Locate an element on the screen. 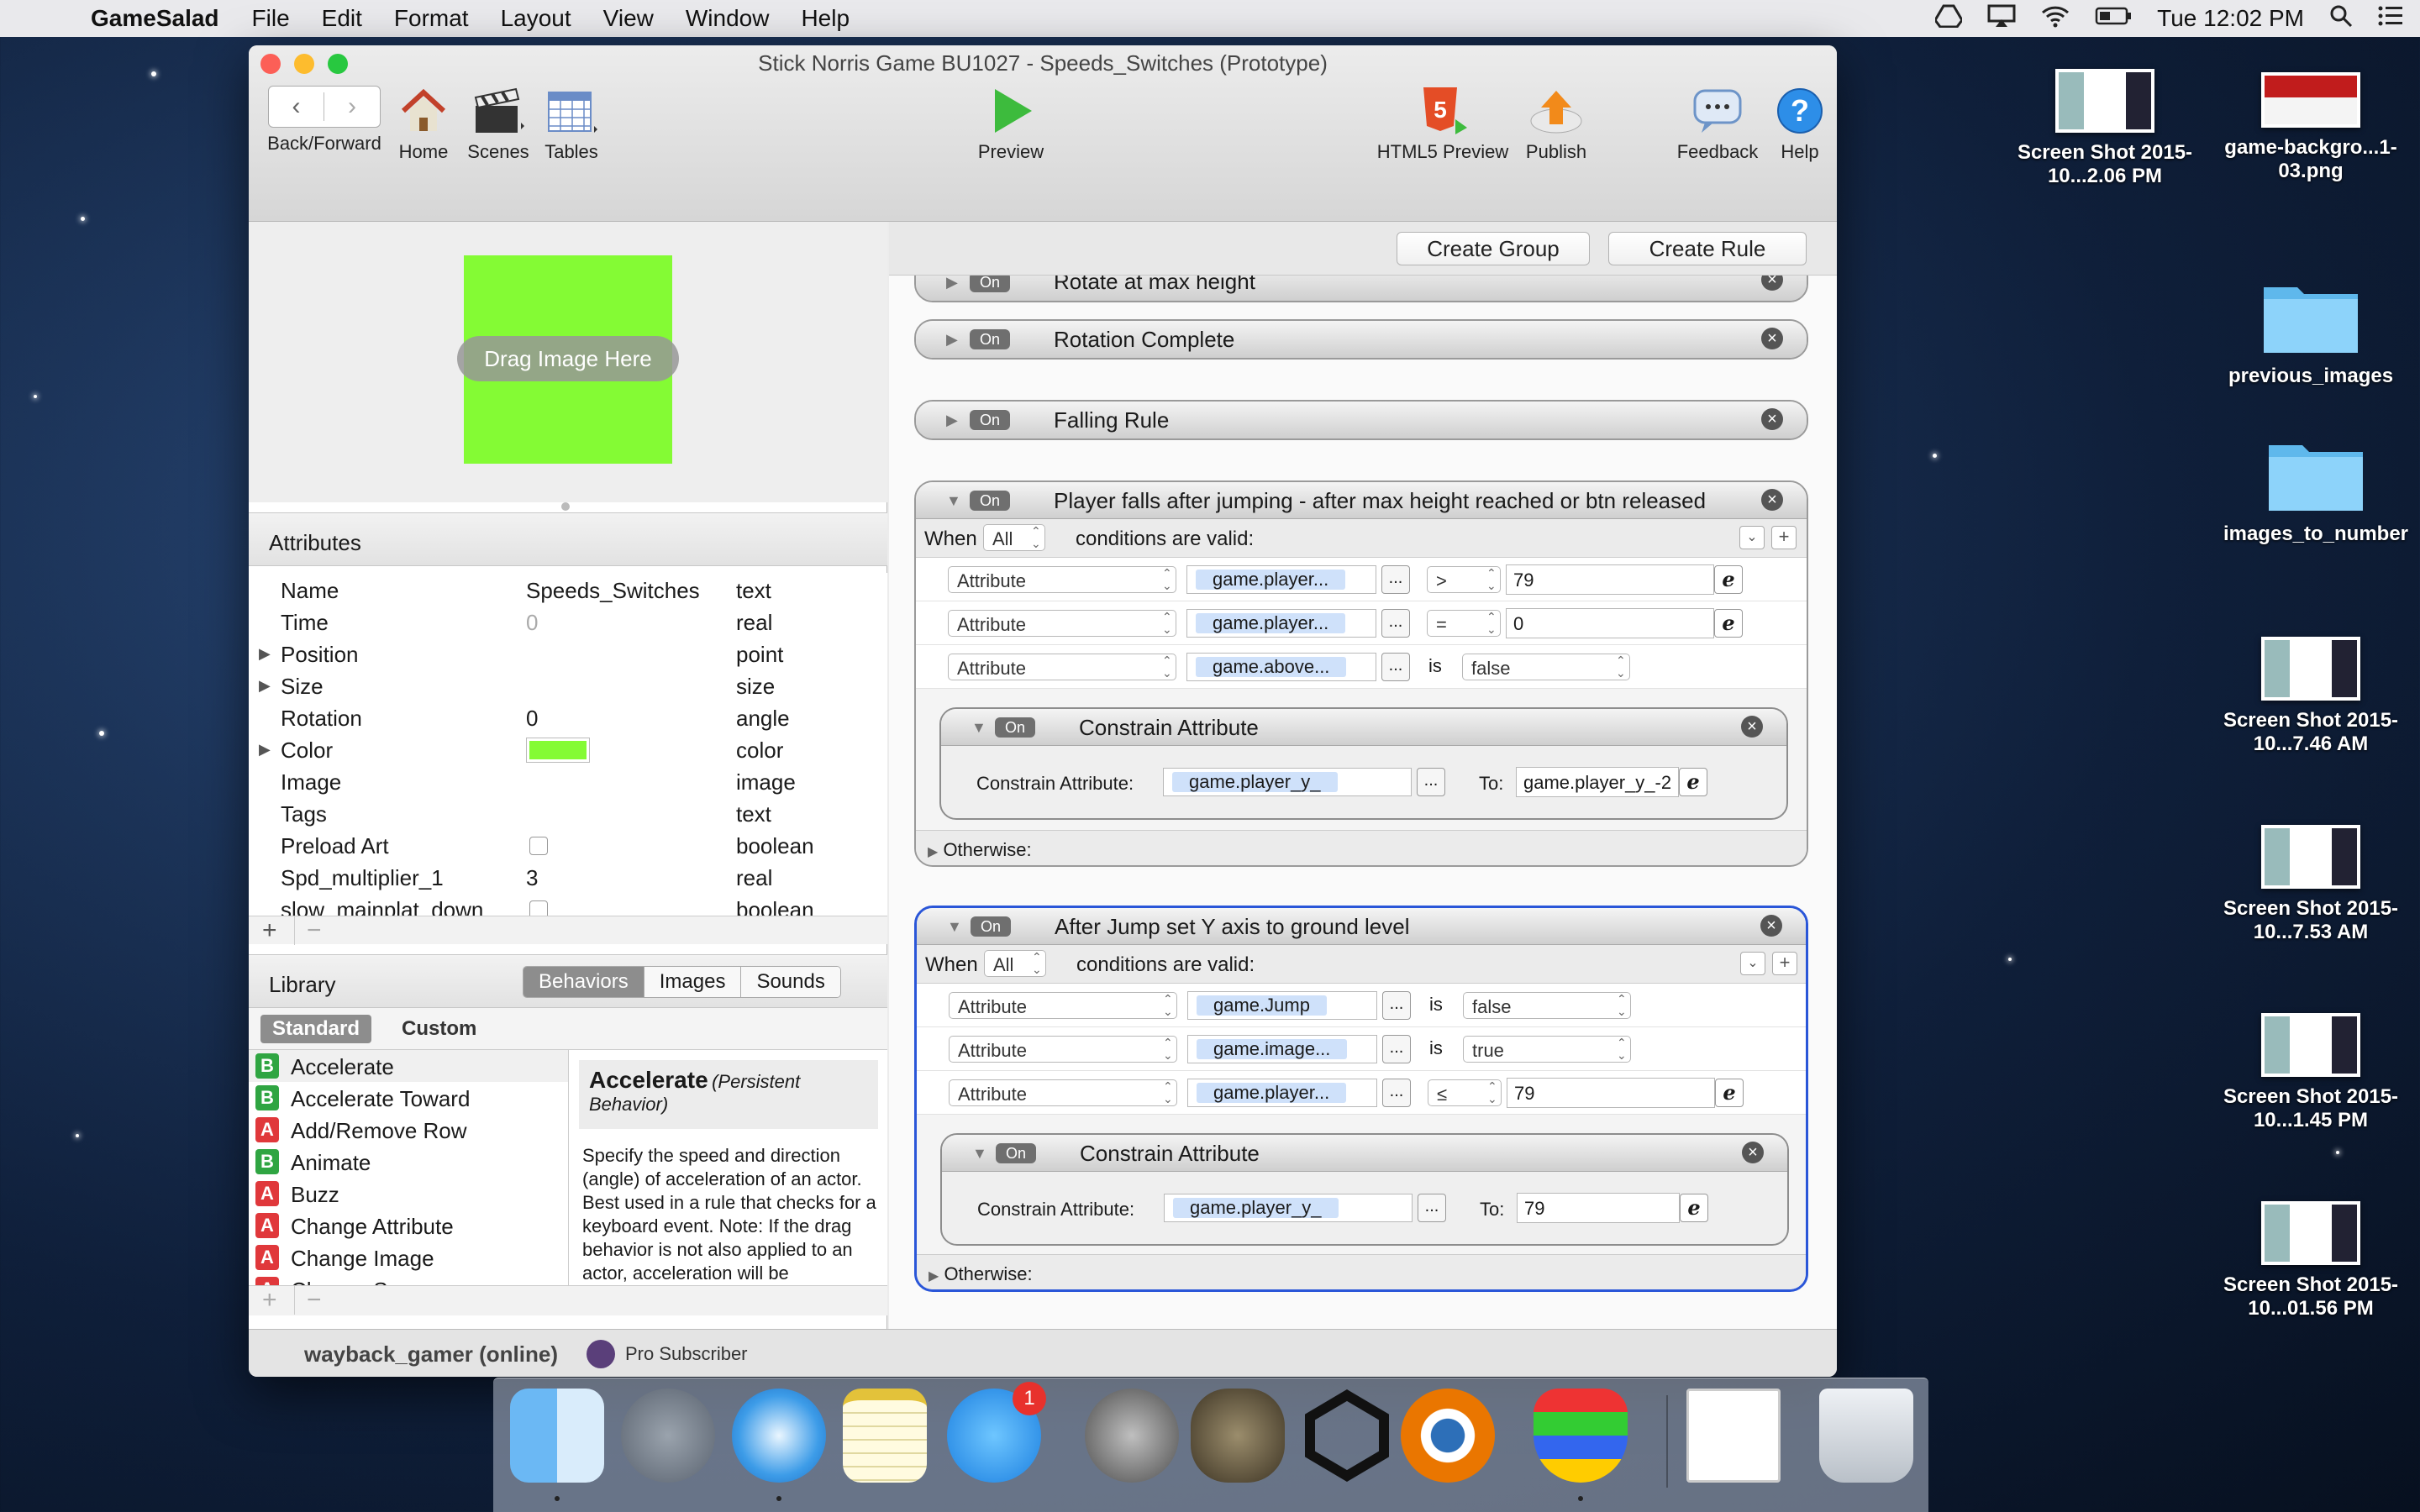 The height and width of the screenshot is (1512, 2420). finder-icon is located at coordinates (557, 1445).